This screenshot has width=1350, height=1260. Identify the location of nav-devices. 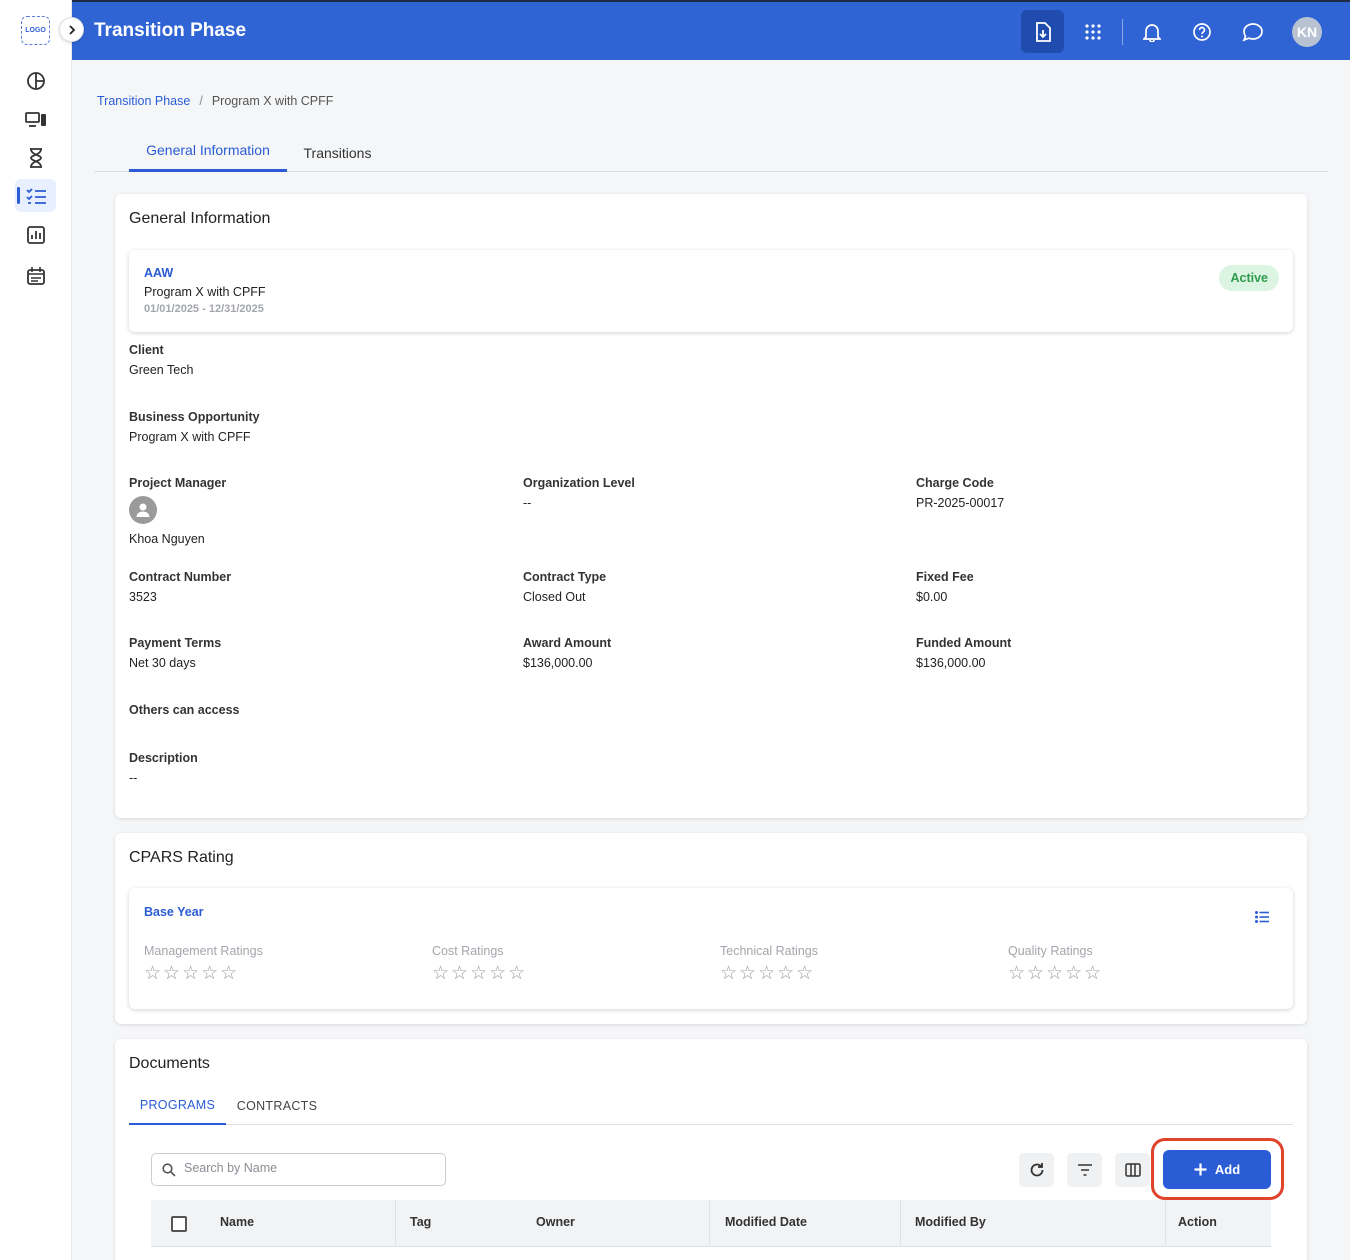
(35, 119).